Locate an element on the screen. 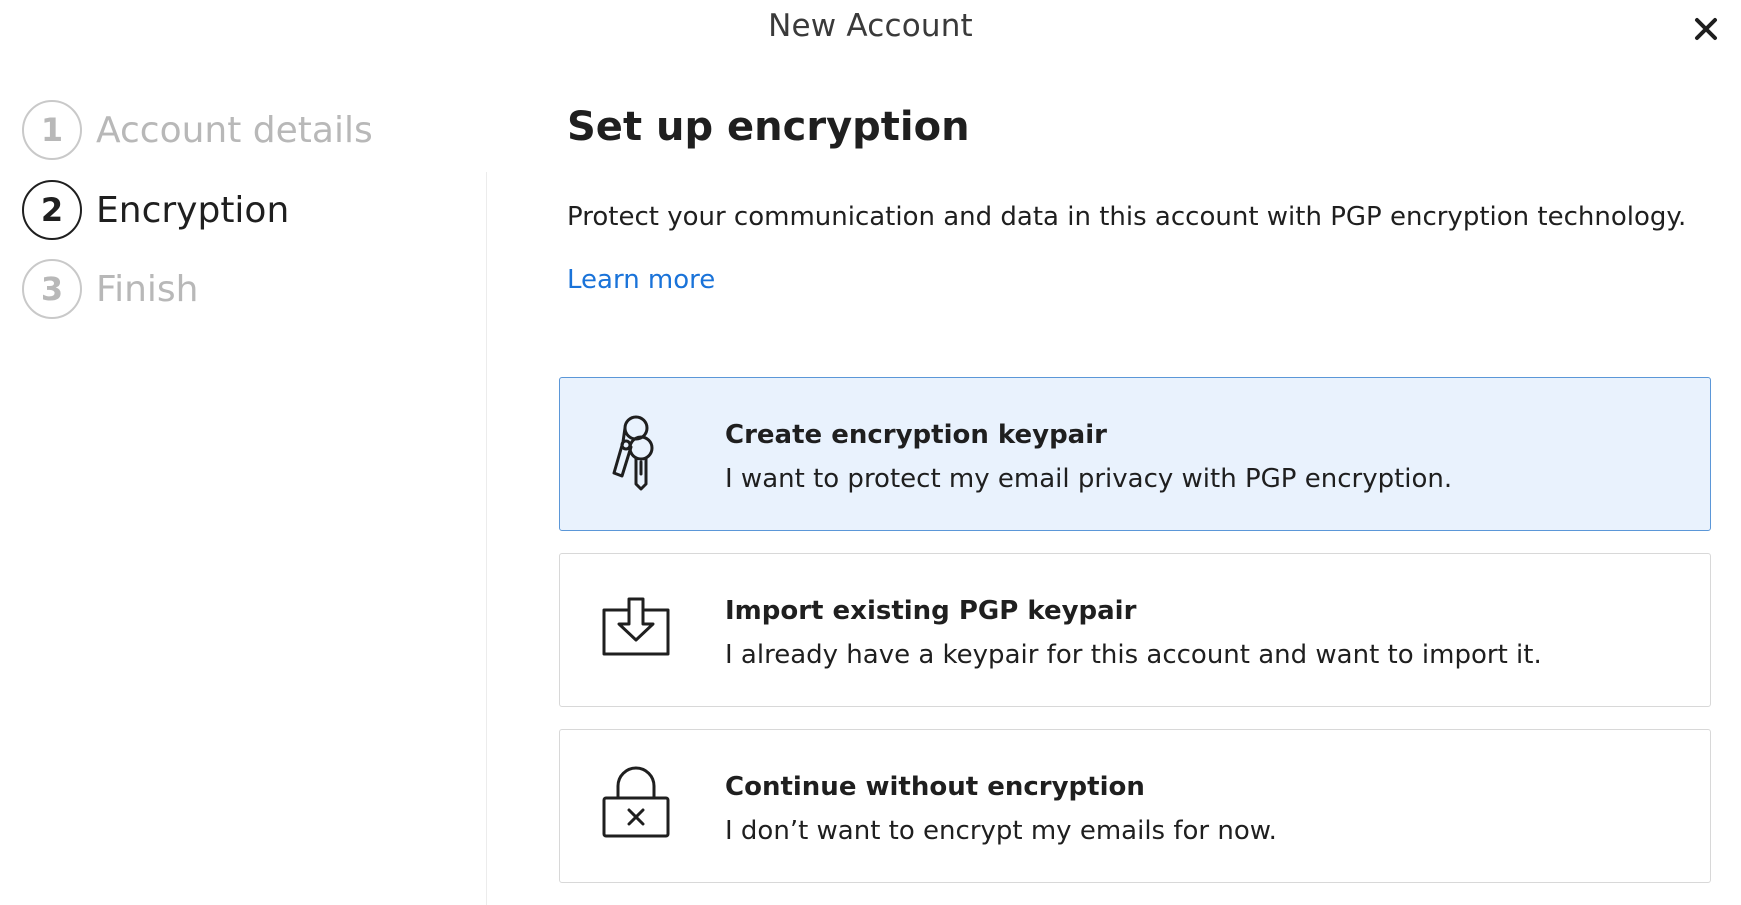 Image resolution: width=1741 pixels, height=905 pixels. step-number-circle: 3 is located at coordinates (52, 289).